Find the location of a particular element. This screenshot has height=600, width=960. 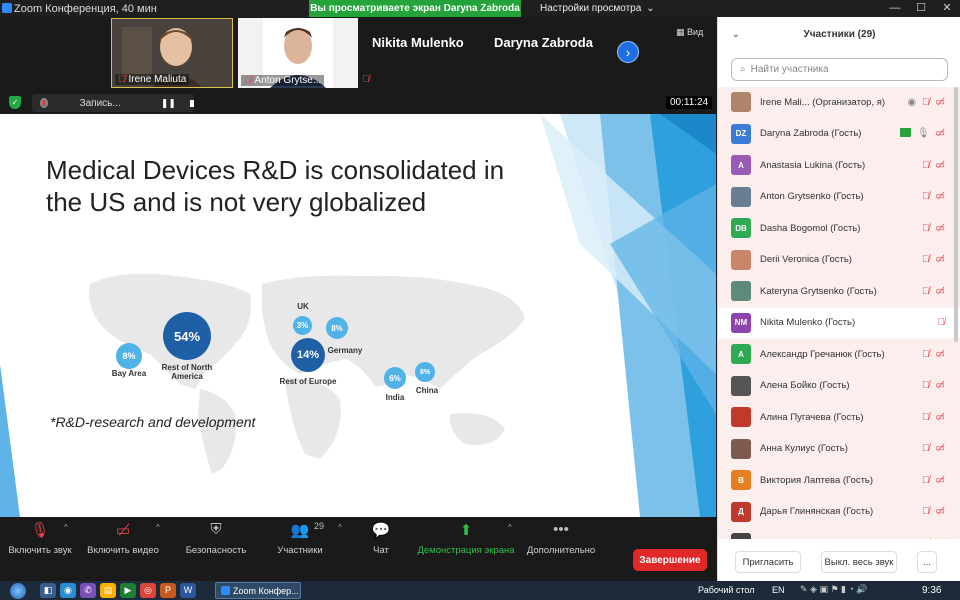

collapse-chevron-icon: ⌄ is located at coordinates (736, 34).